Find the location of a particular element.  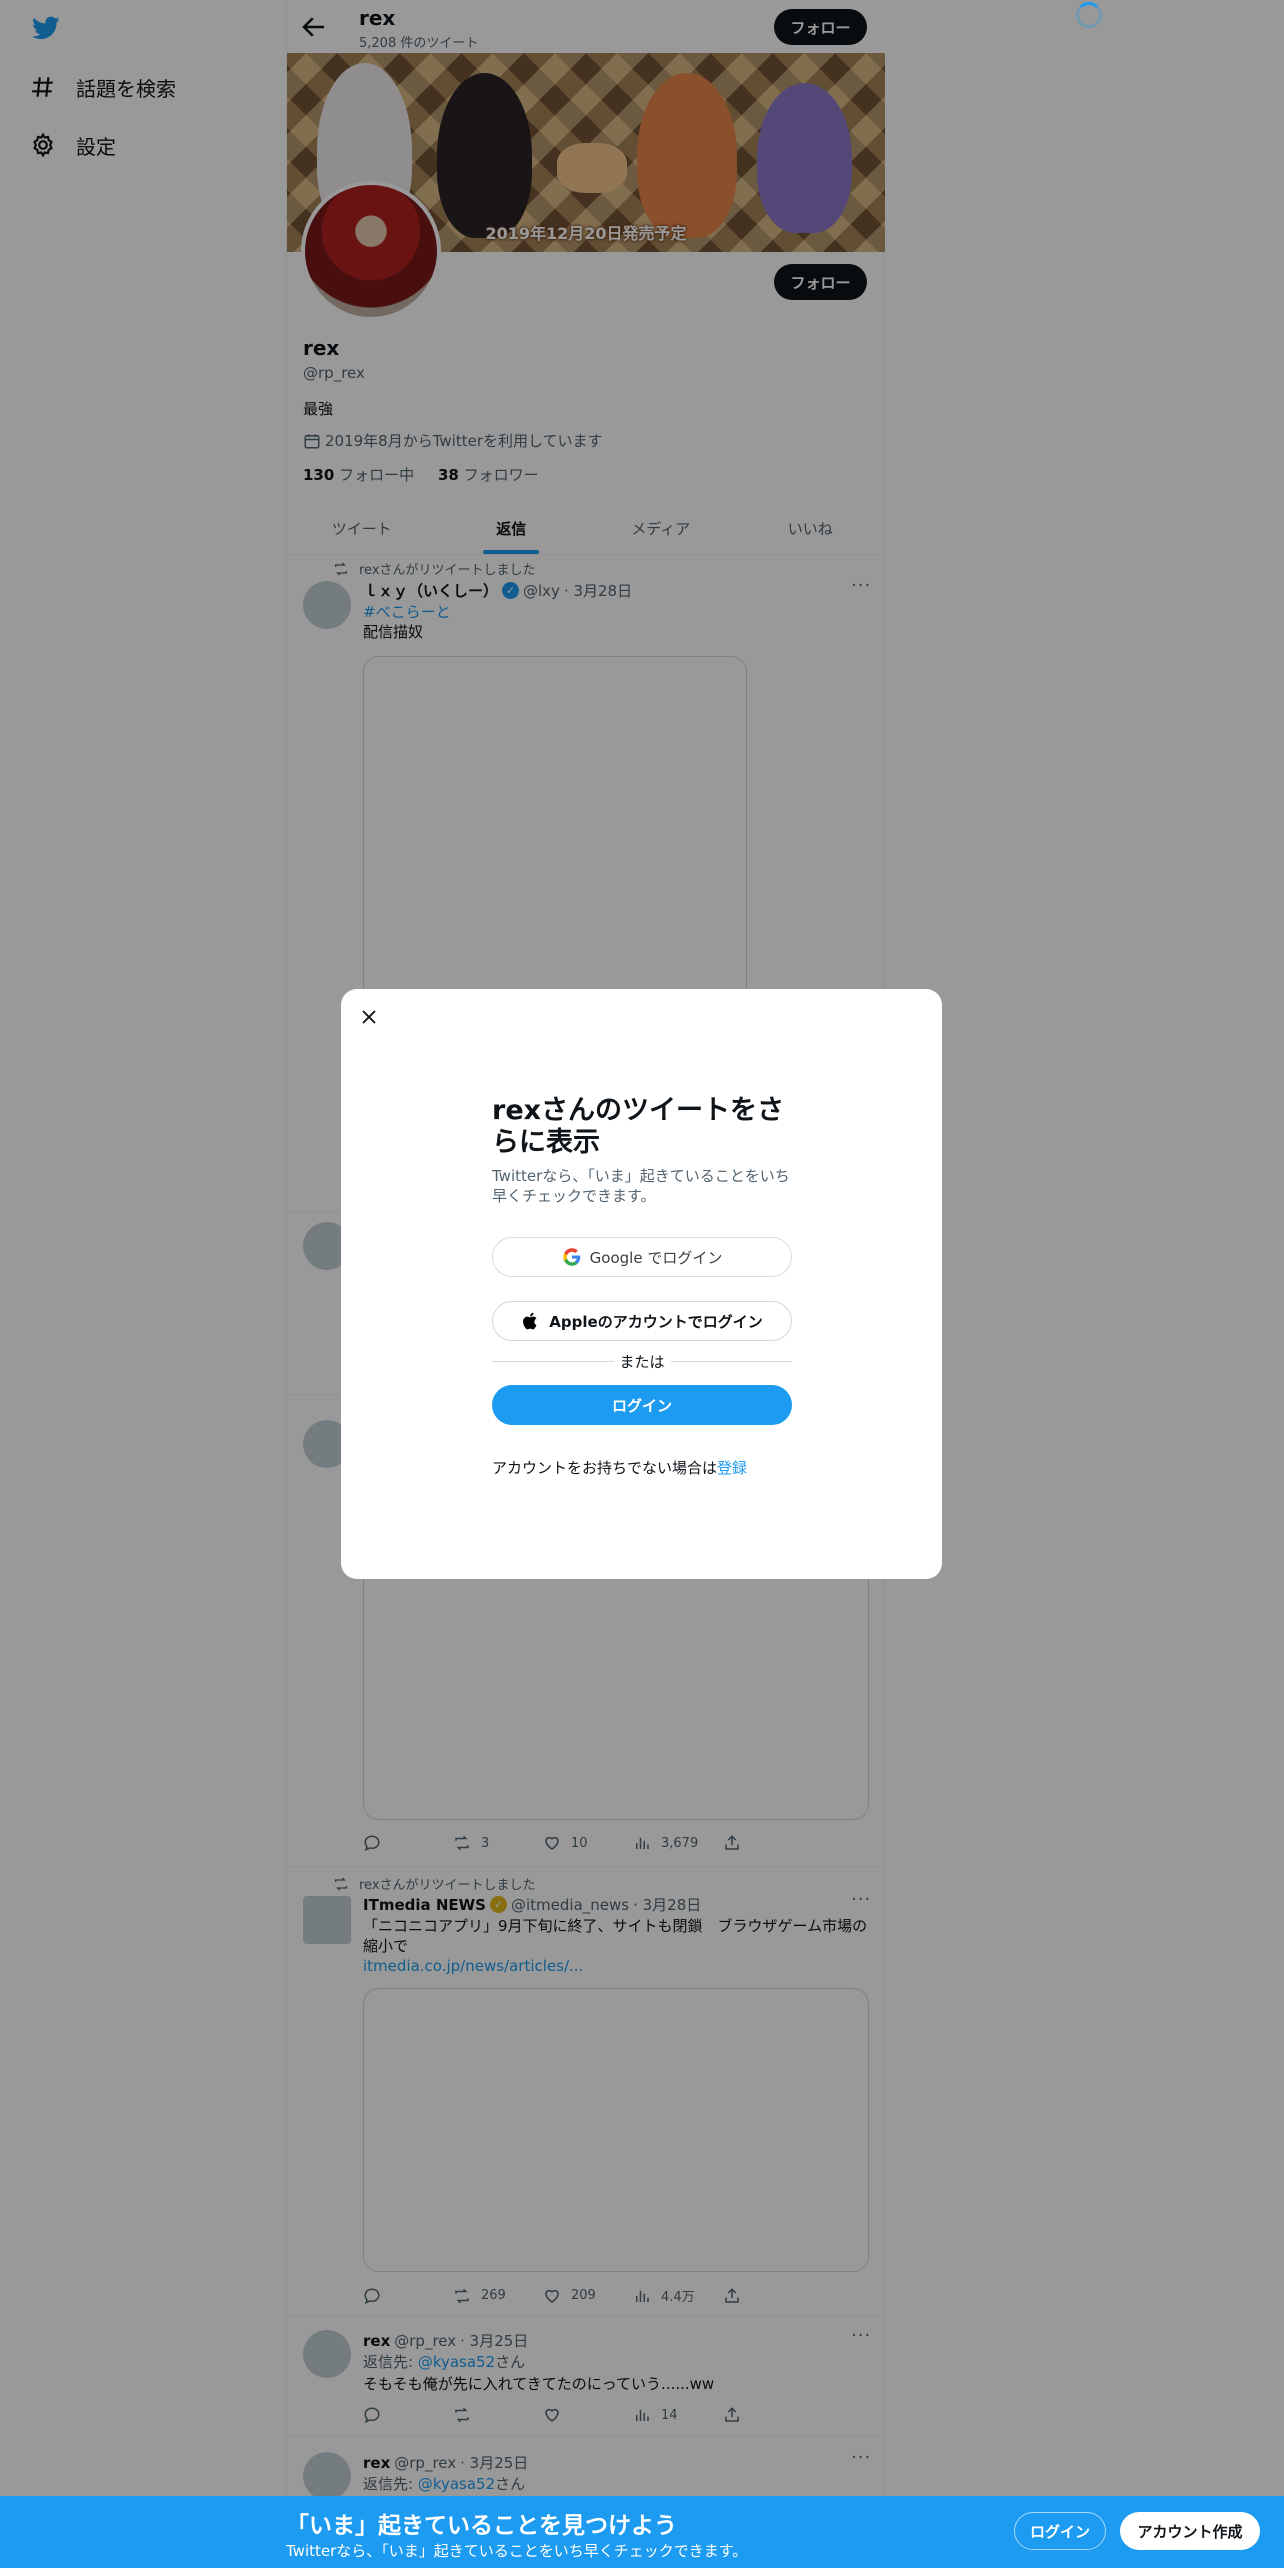

login-button: ログイン is located at coordinates (642, 1405).